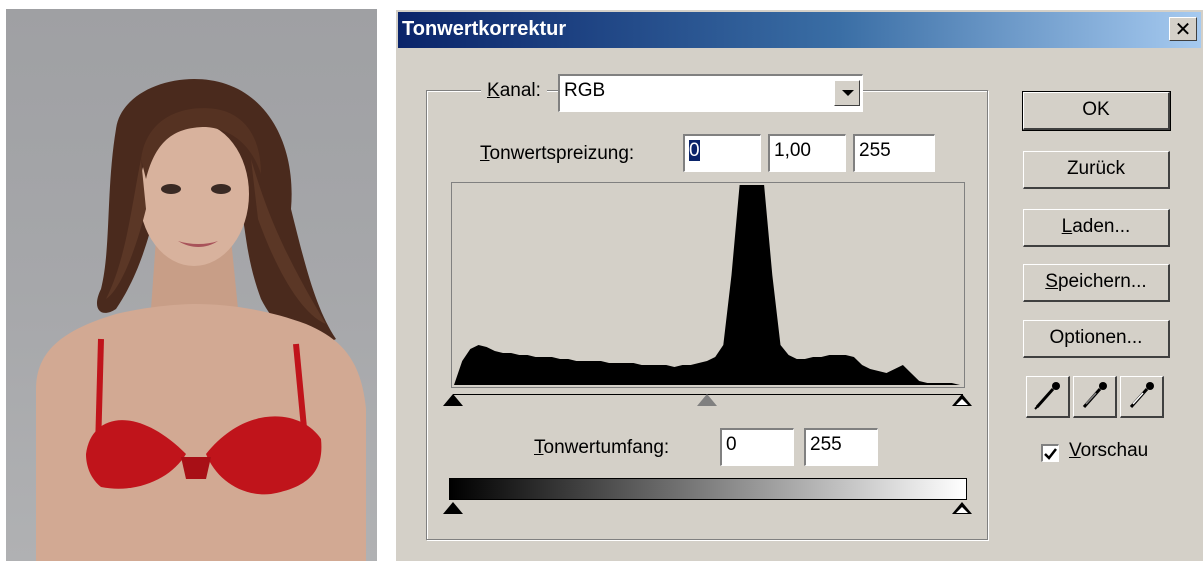 Image resolution: width=1203 pixels, height=561 pixels. What do you see at coordinates (485, 153) in the screenshot?
I see `input-levels-label-mnemonic: T` at bounding box center [485, 153].